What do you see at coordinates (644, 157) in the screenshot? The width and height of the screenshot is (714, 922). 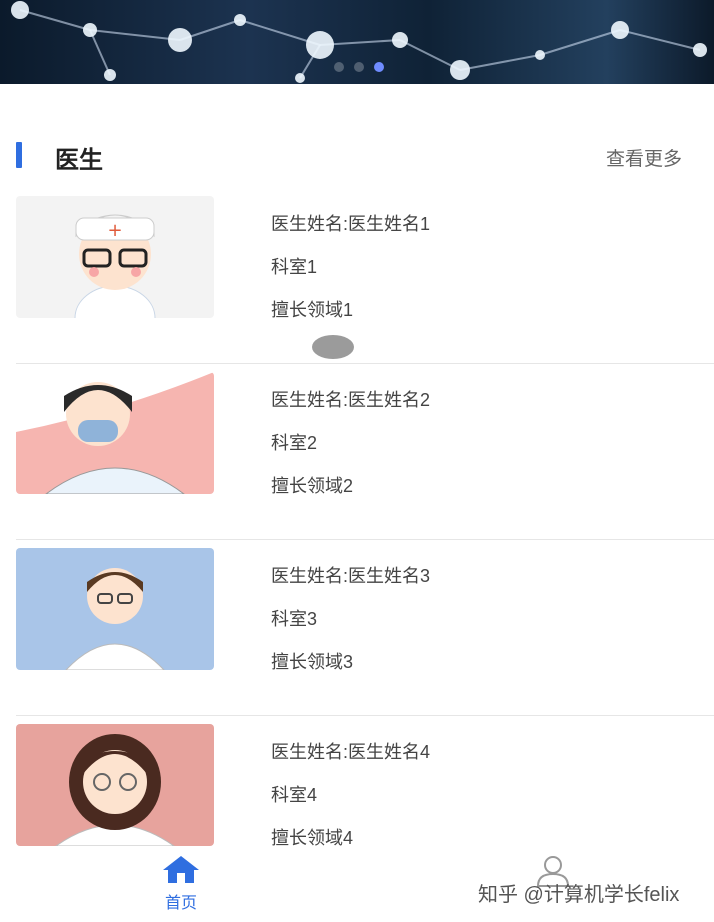 I see `see-more-link: 查看更多` at bounding box center [644, 157].